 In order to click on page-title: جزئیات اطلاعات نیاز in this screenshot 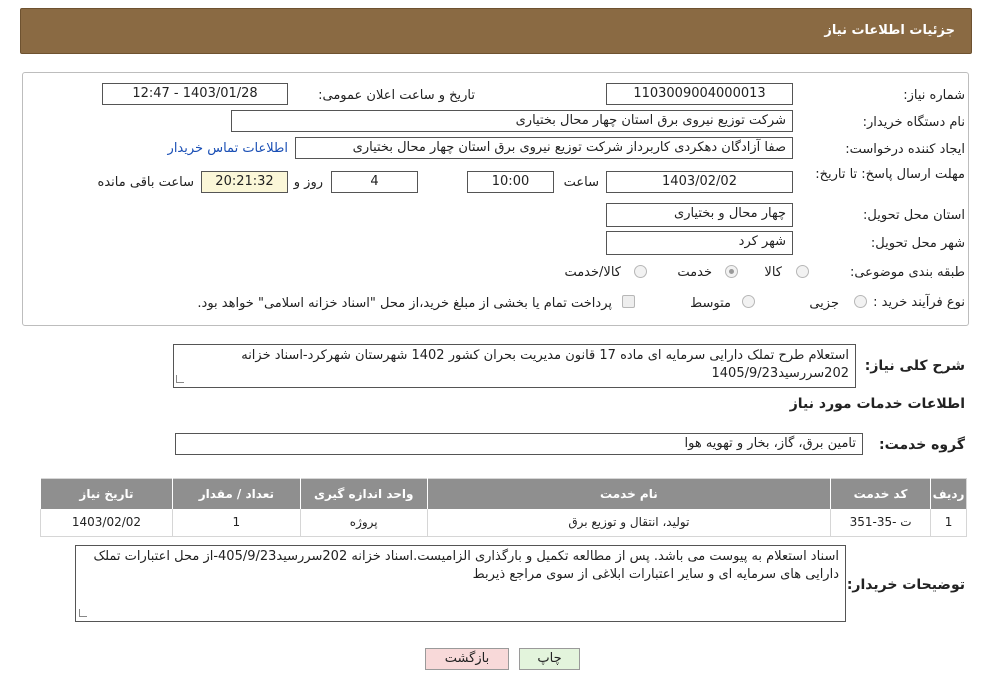, I will do `click(889, 30)`.